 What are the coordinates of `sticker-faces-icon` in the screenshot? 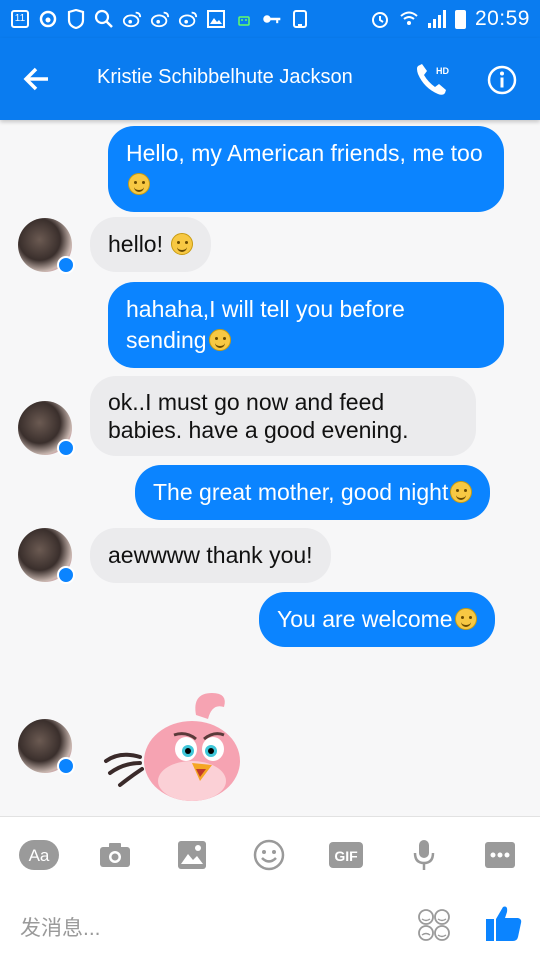 It's located at (434, 925).